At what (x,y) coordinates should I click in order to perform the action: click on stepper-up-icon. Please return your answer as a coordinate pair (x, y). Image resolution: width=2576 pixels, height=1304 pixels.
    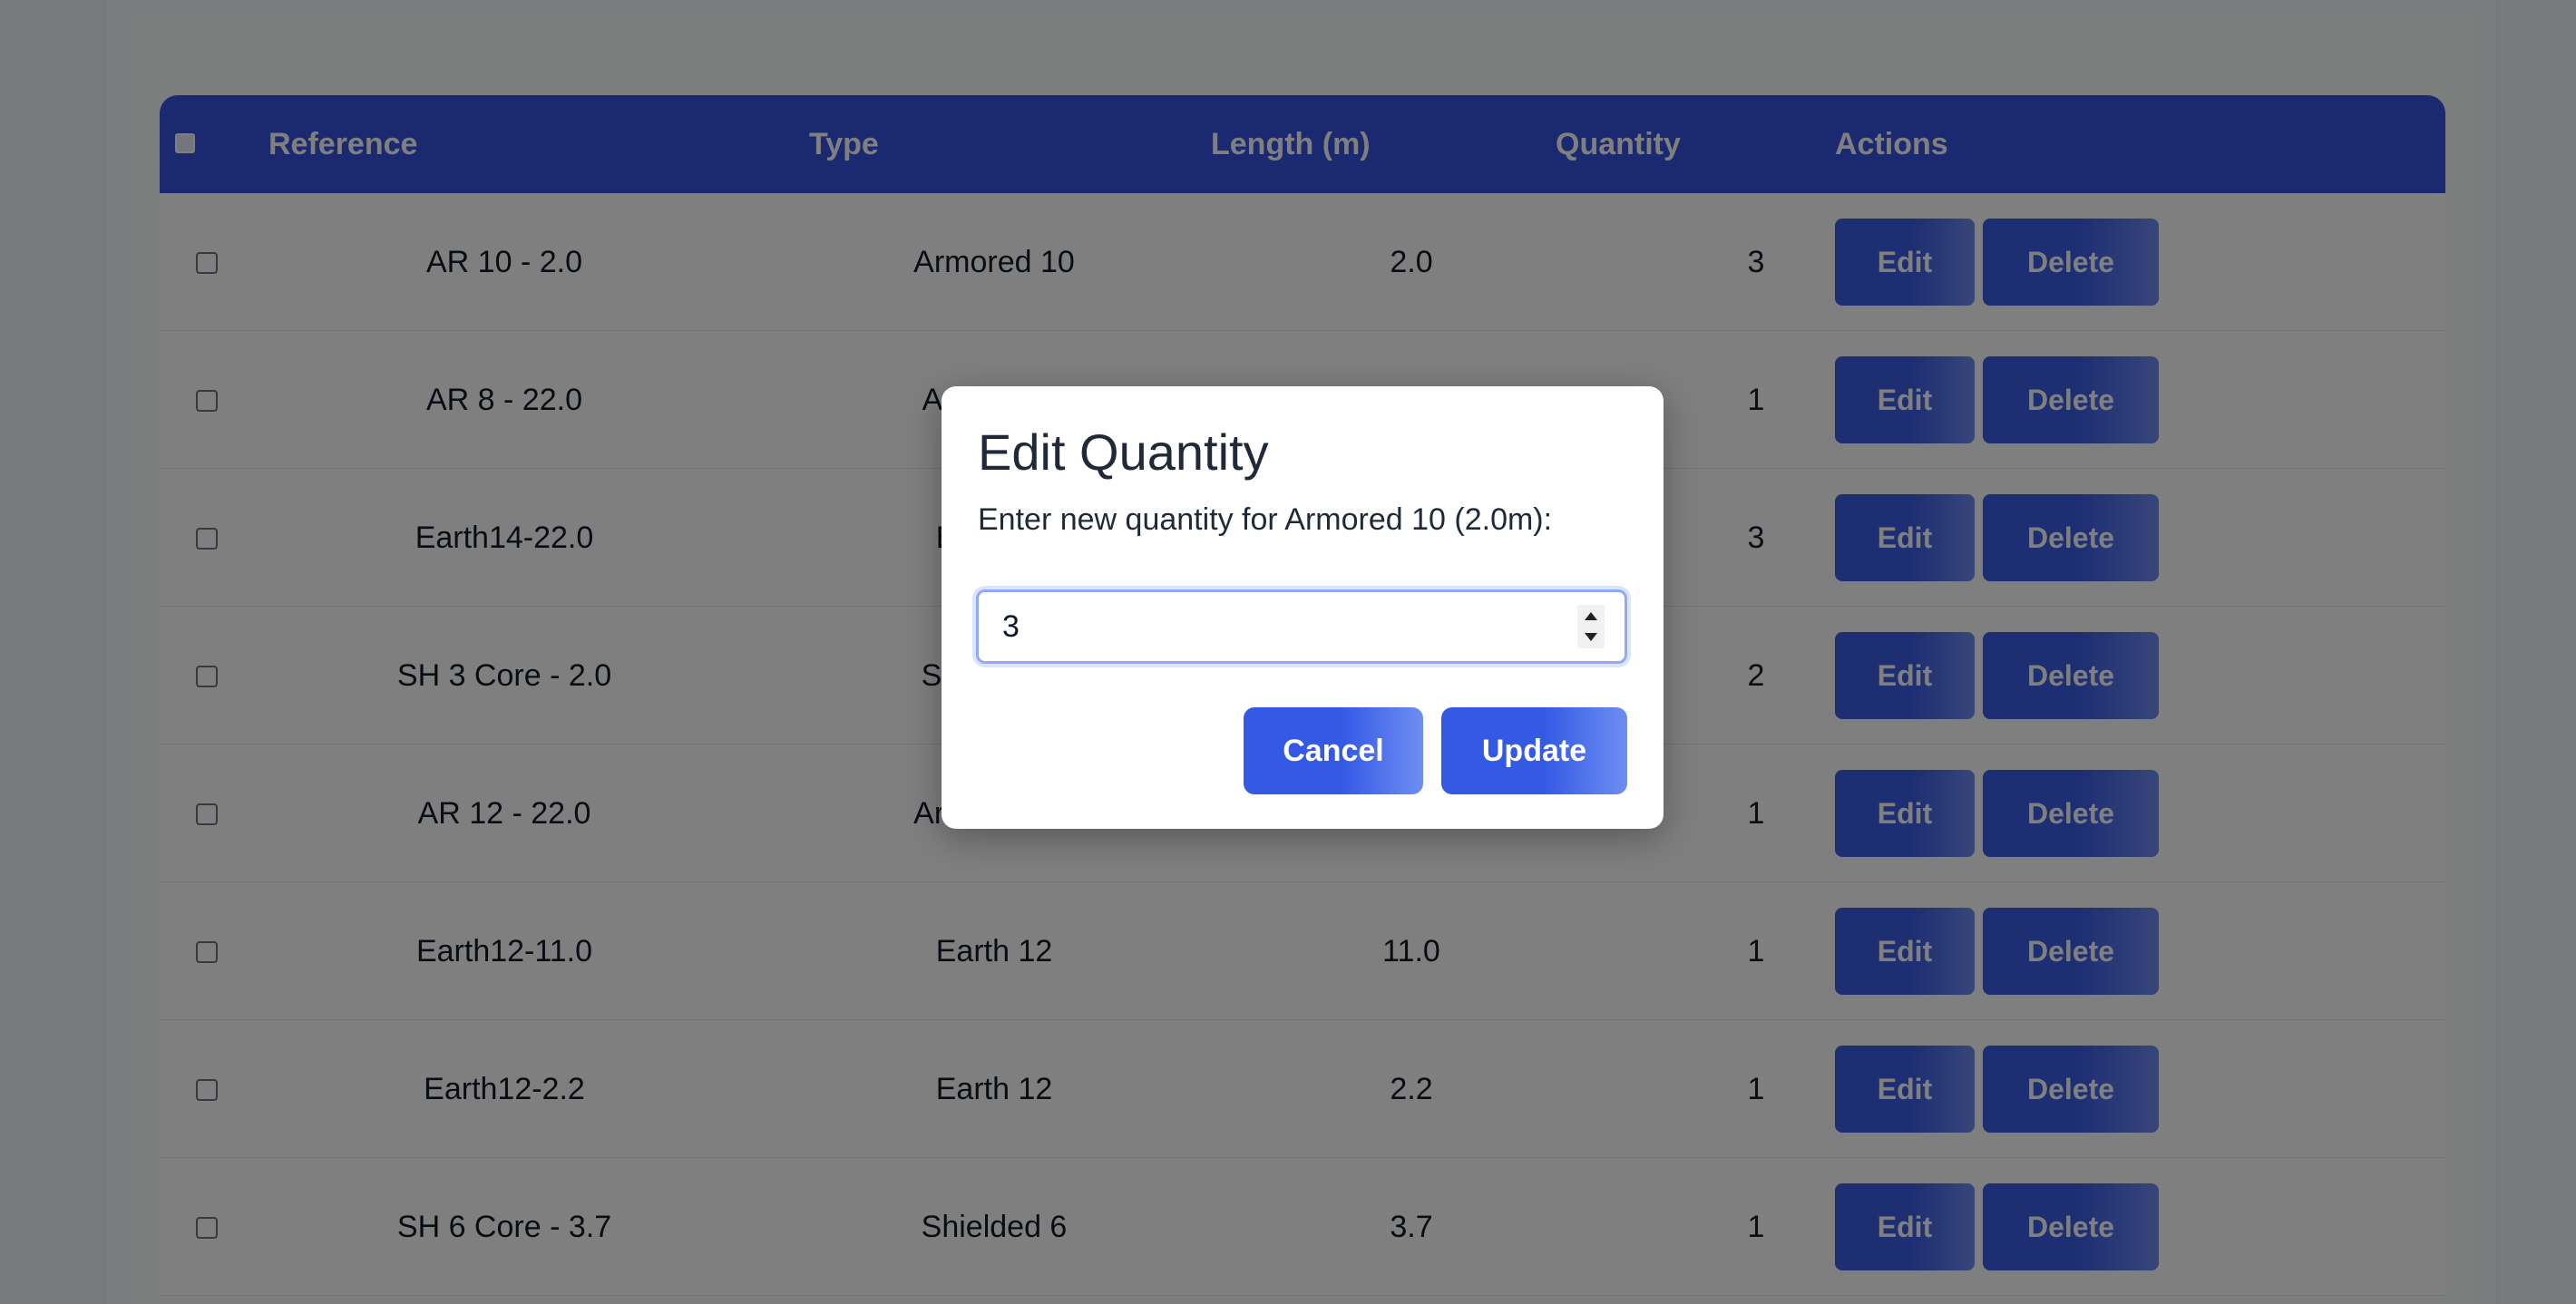
    Looking at the image, I should click on (1591, 616).